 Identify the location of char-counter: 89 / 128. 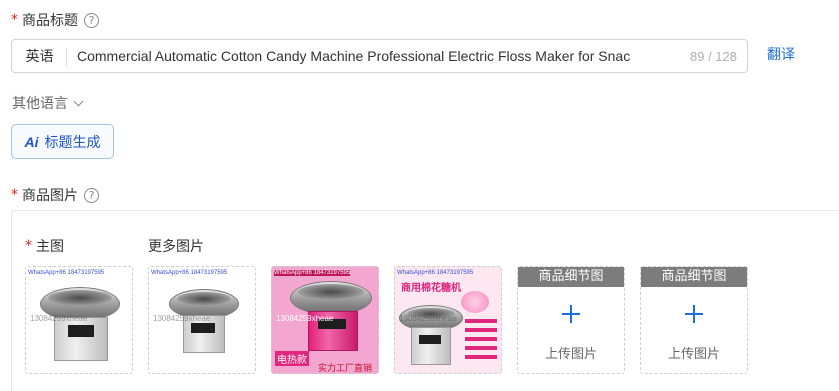
(713, 56).